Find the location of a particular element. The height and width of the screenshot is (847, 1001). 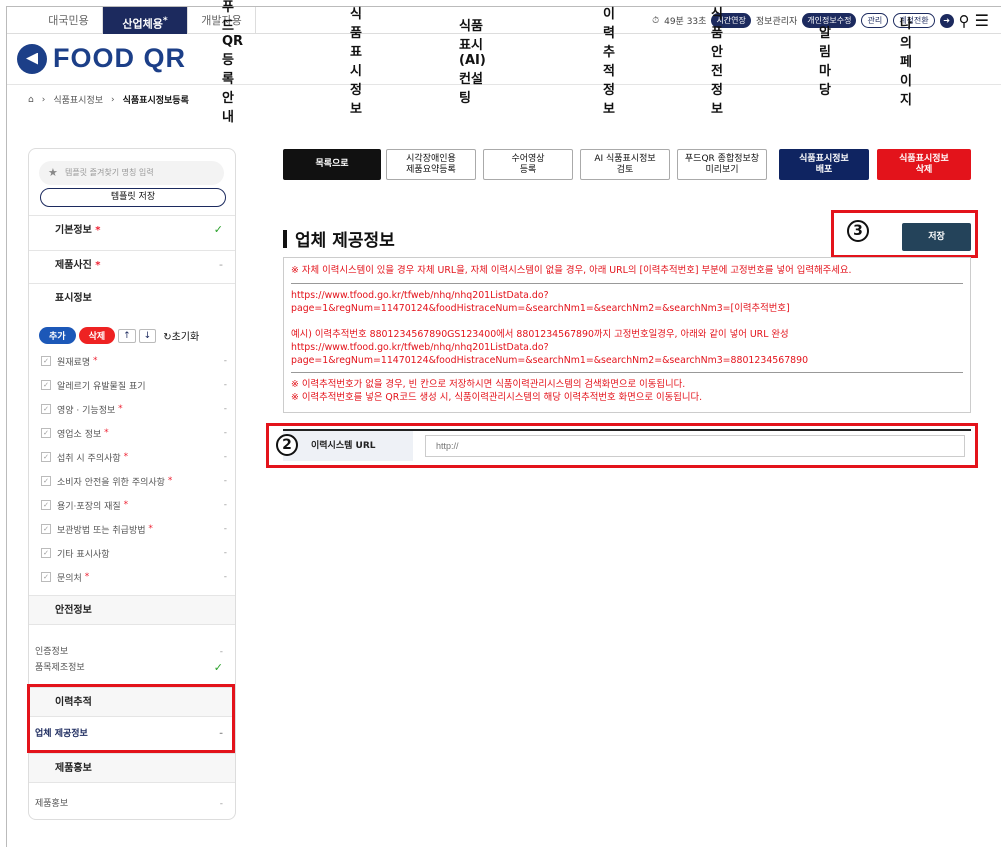

save-button: 저장 is located at coordinates (936, 237).